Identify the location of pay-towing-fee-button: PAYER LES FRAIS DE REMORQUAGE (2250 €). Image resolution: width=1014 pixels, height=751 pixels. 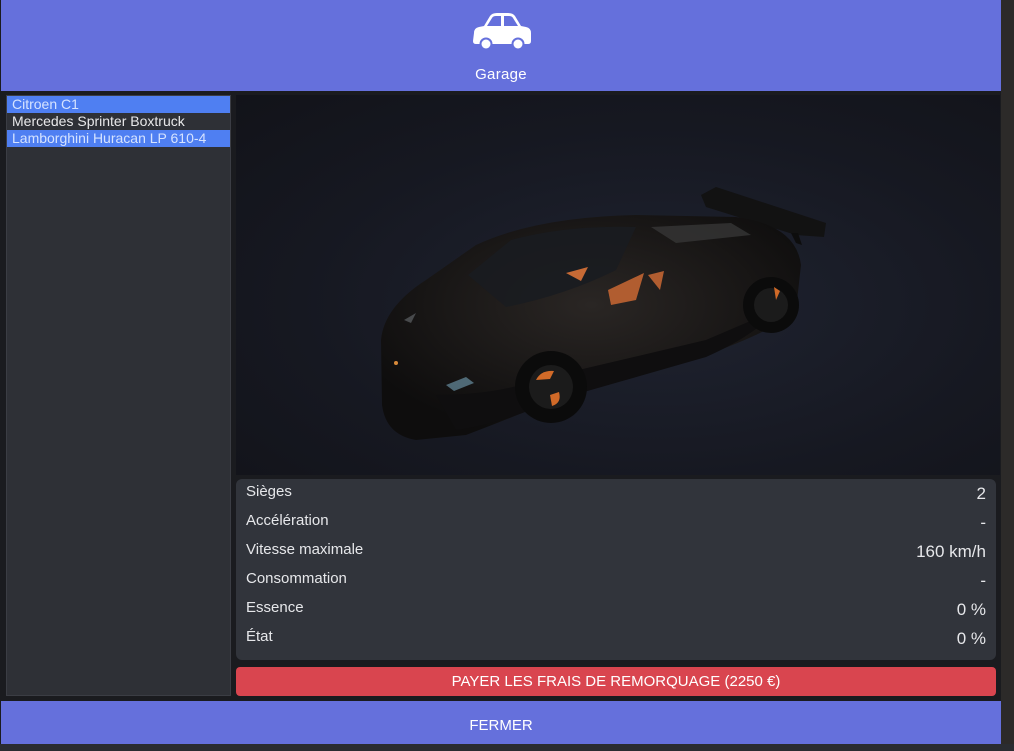
(616, 681).